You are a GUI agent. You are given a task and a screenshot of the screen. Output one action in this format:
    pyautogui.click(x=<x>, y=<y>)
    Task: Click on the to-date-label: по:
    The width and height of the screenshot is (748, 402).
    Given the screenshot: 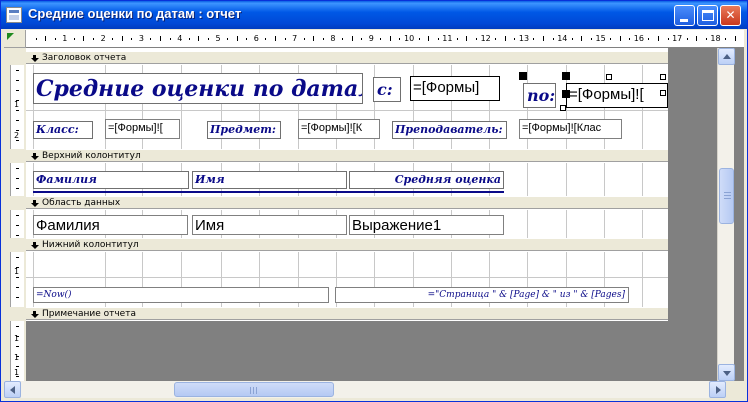 What is the action you would take?
    pyautogui.click(x=539, y=95)
    